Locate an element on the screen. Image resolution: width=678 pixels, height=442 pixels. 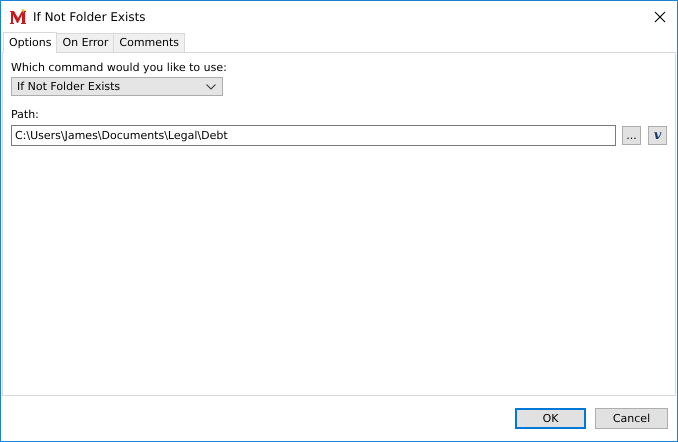
window-title: If Not Folder Exists is located at coordinates (90, 17).